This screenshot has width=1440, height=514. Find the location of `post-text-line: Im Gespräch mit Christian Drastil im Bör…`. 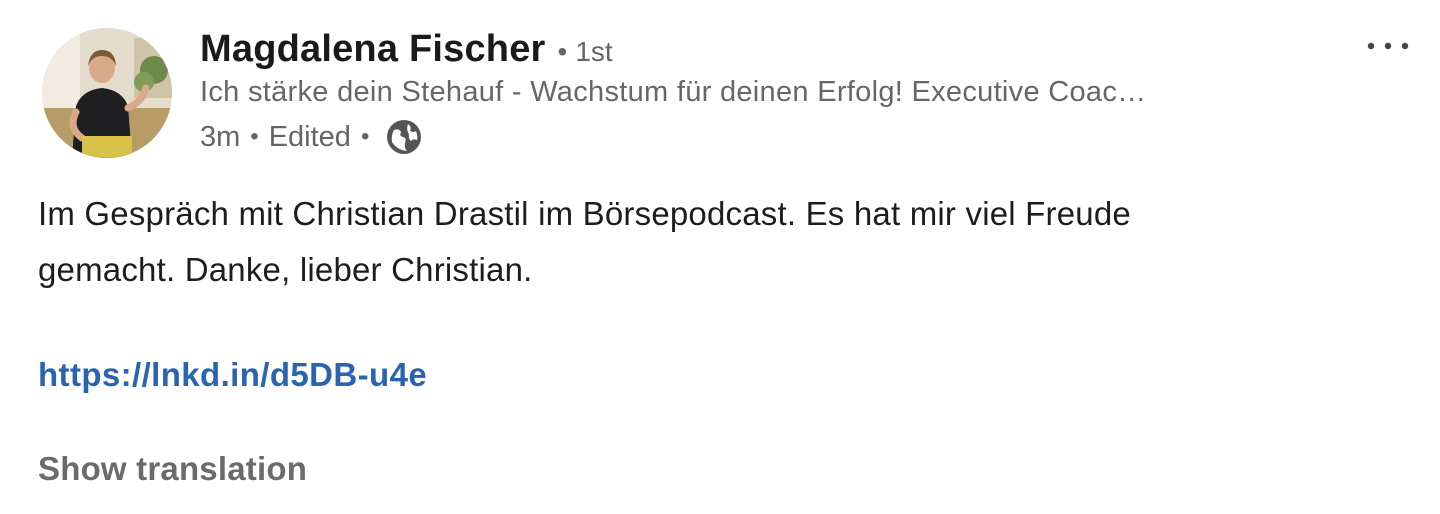

post-text-line: Im Gespräch mit Christian Drastil im Bör… is located at coordinates (584, 213).